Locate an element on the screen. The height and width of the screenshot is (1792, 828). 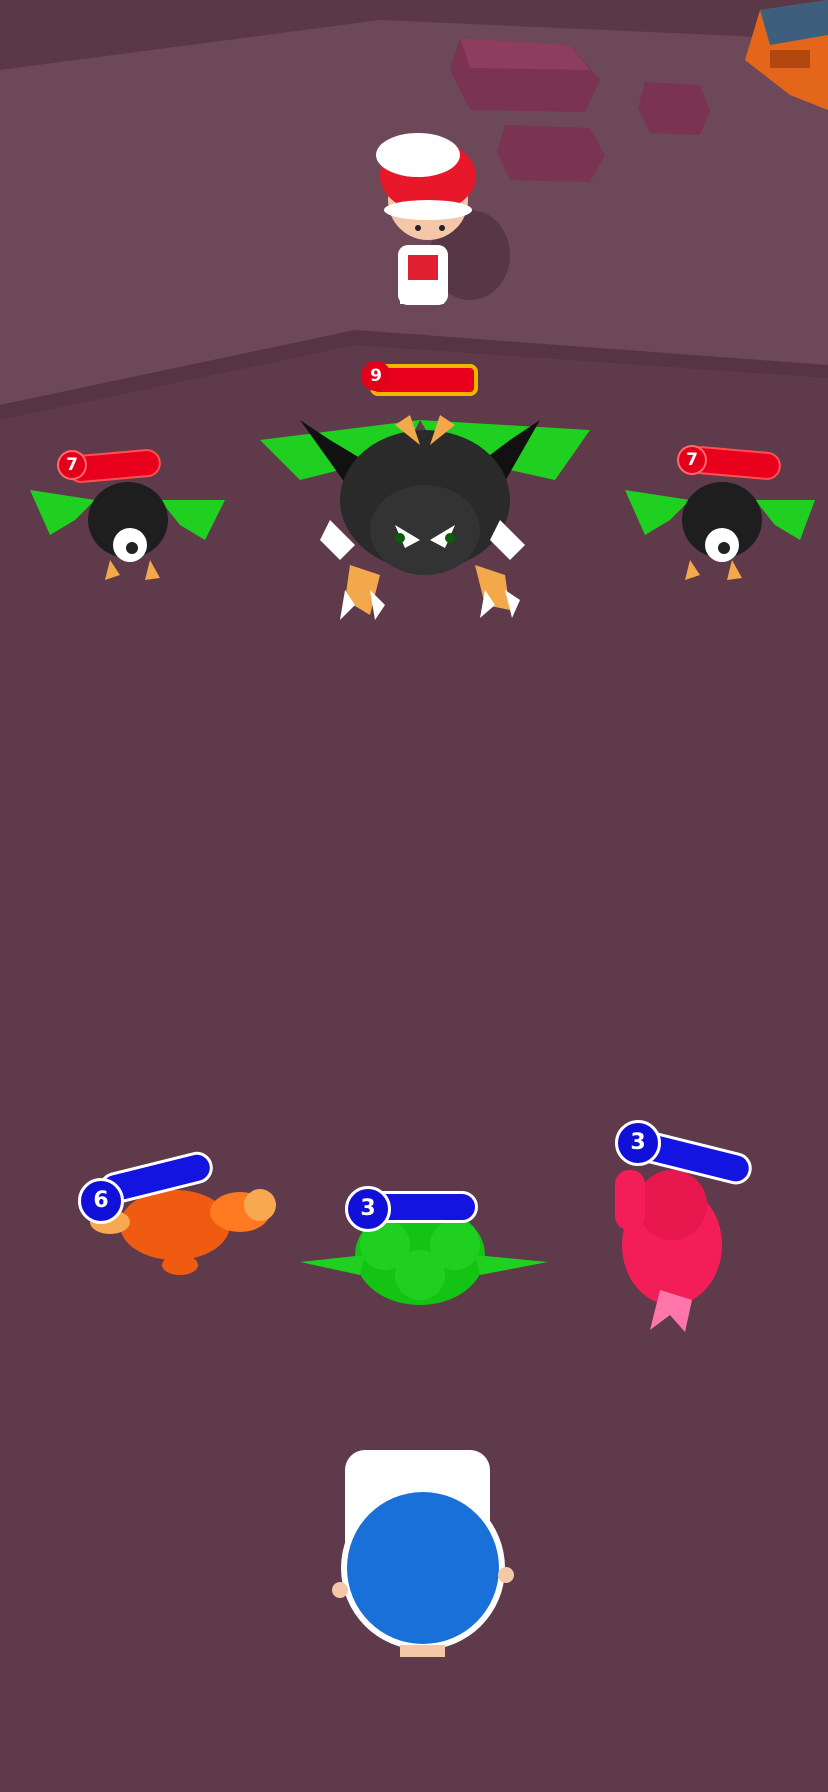
bat-left-hp-bar: 7 is located at coordinates (109, 466).